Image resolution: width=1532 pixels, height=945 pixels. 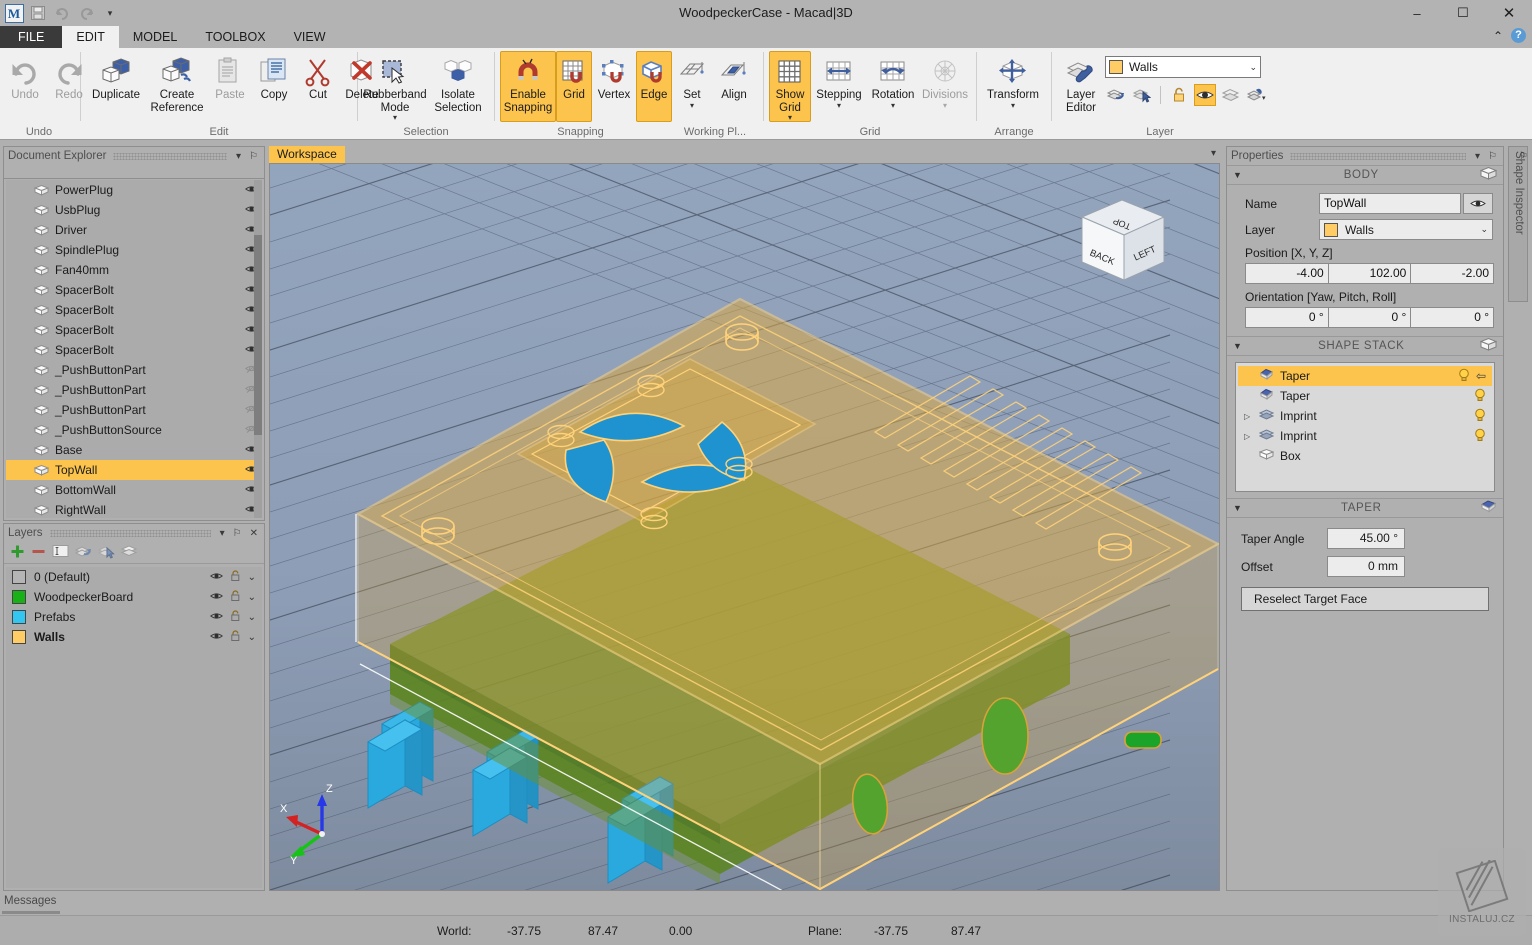 What do you see at coordinates (790, 86) in the screenshot?
I see `show-grid-button: Show Grid ▾` at bounding box center [790, 86].